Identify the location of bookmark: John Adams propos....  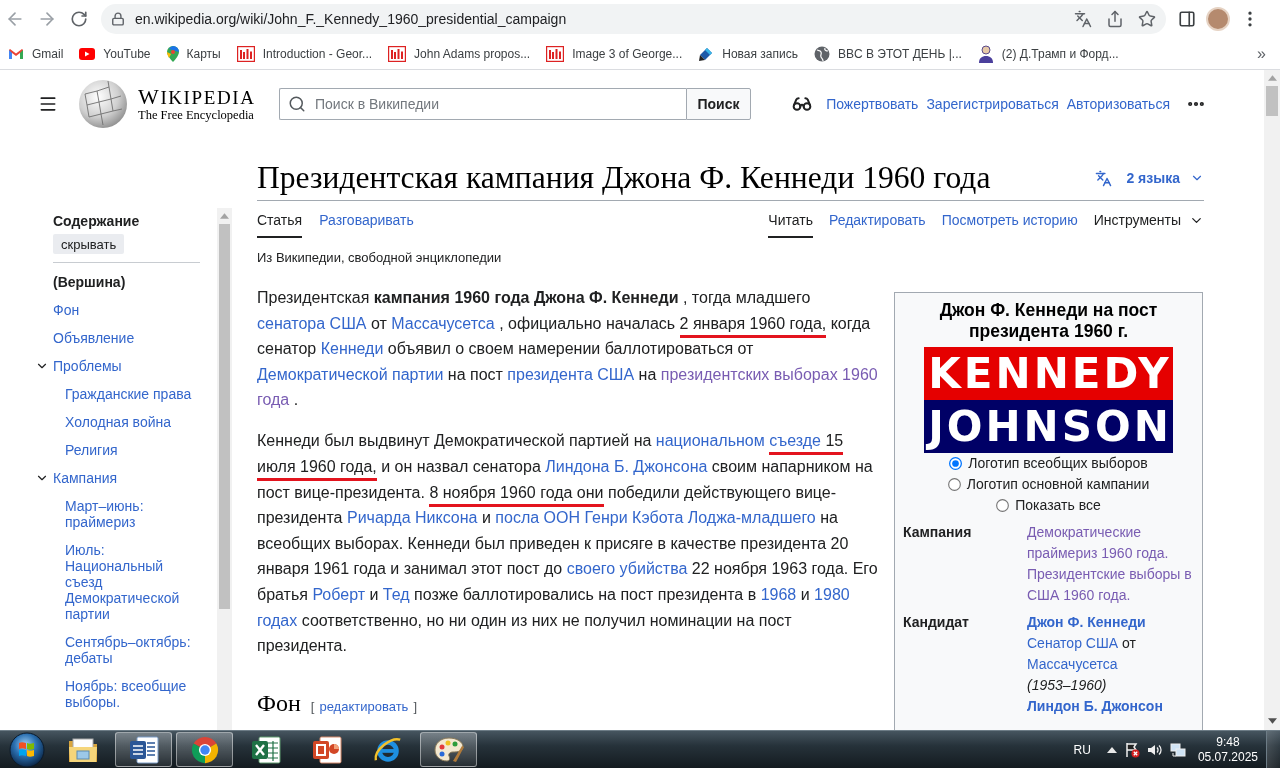
(459, 53).